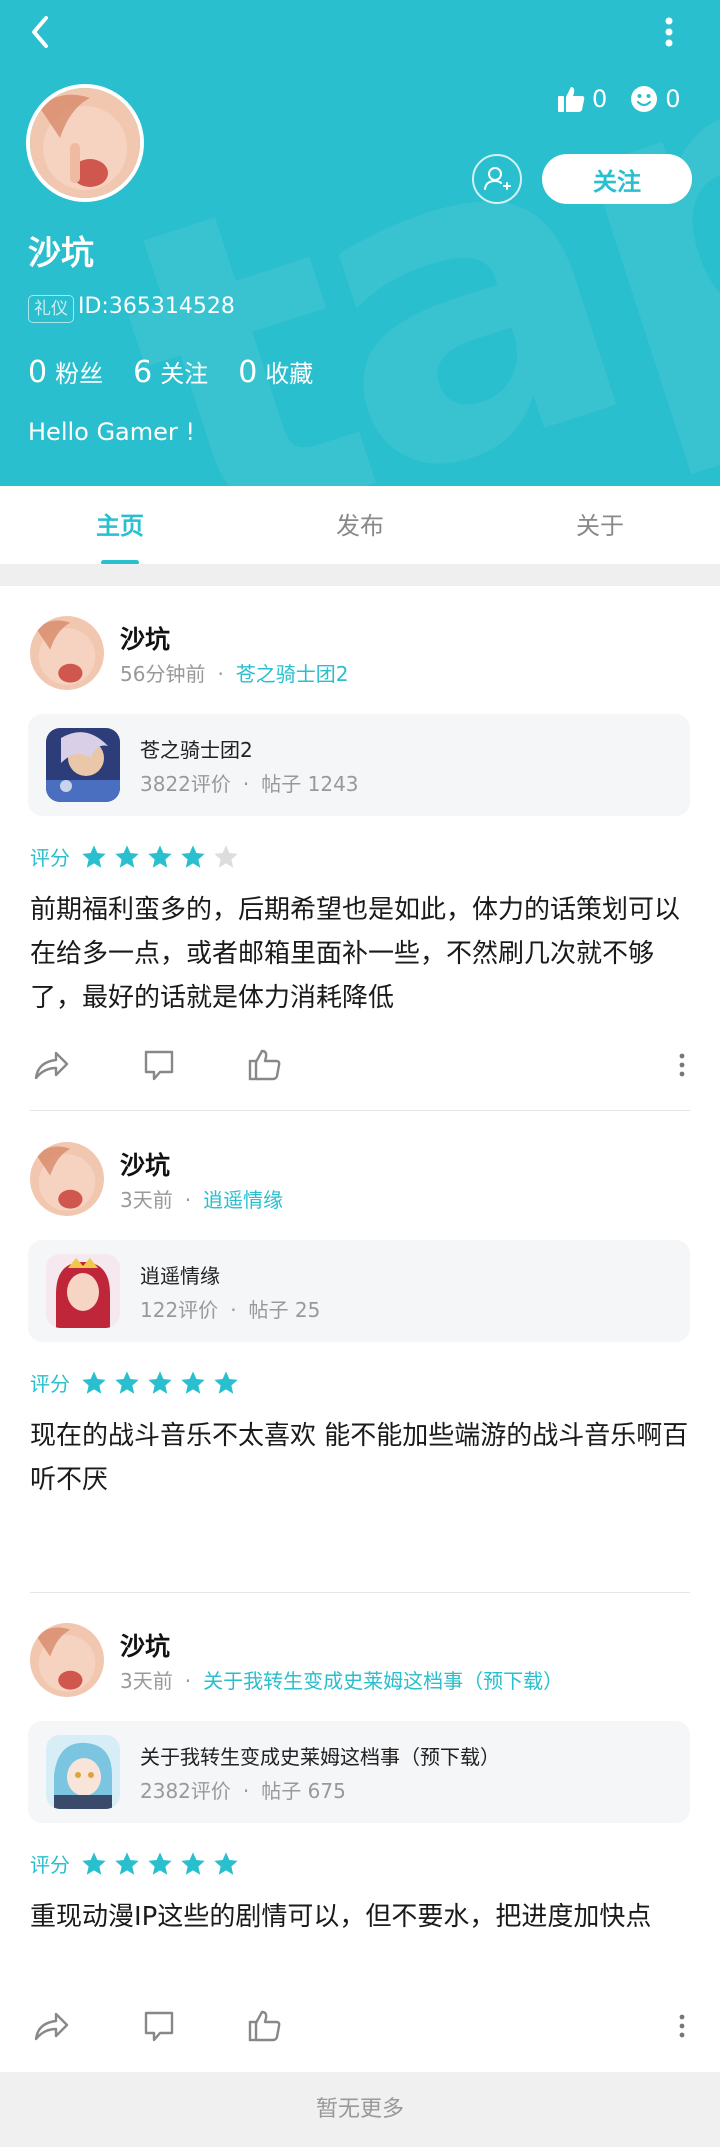 The width and height of the screenshot is (720, 2148). I want to click on game-post-count: 帖子 25, so click(284, 1310).